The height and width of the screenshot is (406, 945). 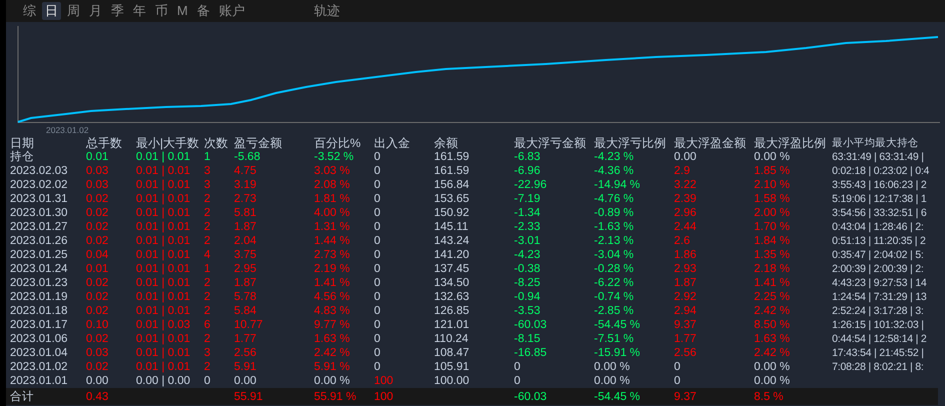 What do you see at coordinates (344, 311) in the screenshot?
I see `table-cell: 4.83 %` at bounding box center [344, 311].